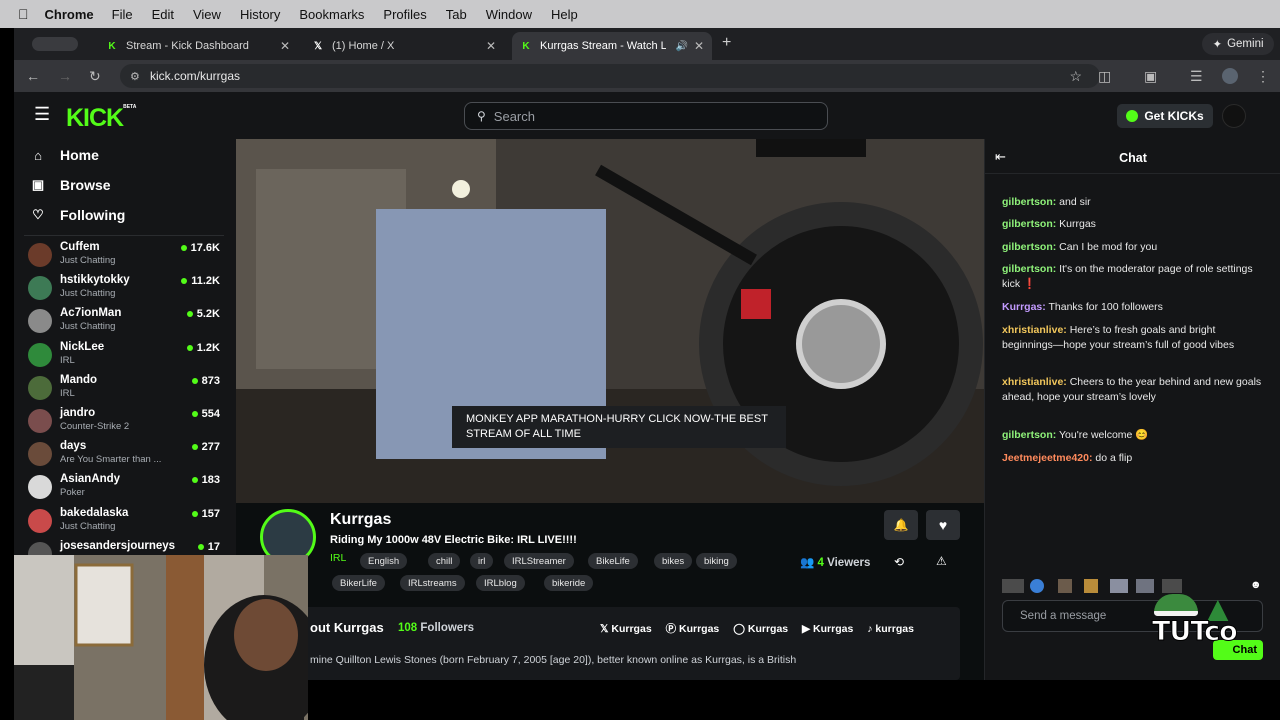 Image resolution: width=1280 pixels, height=720 pixels. What do you see at coordinates (195, 76) in the screenshot?
I see `url-text: kick.com/kurrgas` at bounding box center [195, 76].